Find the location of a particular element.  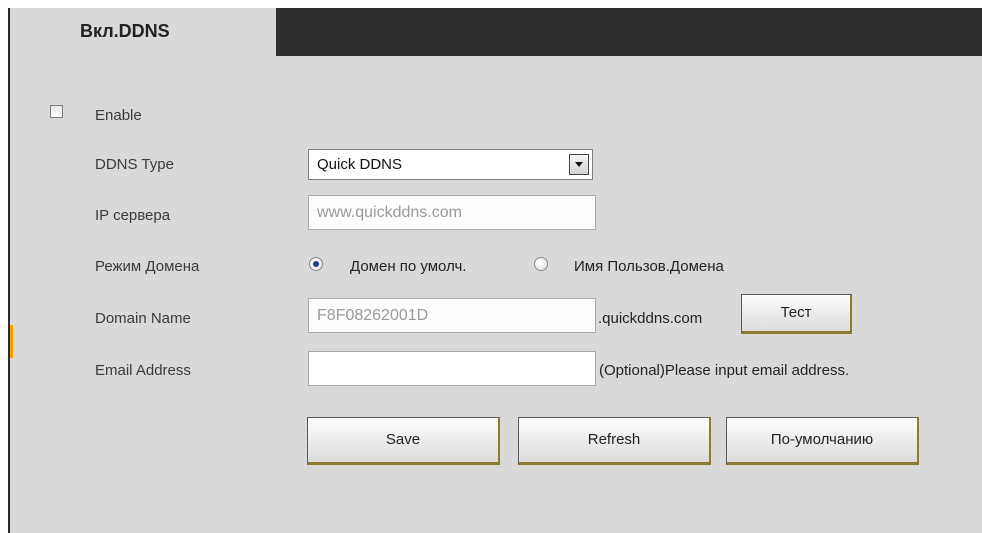

server-ip-label: IP сервера is located at coordinates (133, 215).